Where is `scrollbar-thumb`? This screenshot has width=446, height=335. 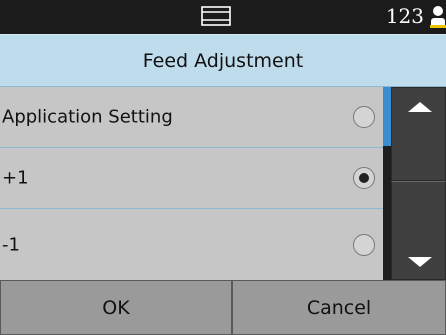
scrollbar-thumb is located at coordinates (387, 116).